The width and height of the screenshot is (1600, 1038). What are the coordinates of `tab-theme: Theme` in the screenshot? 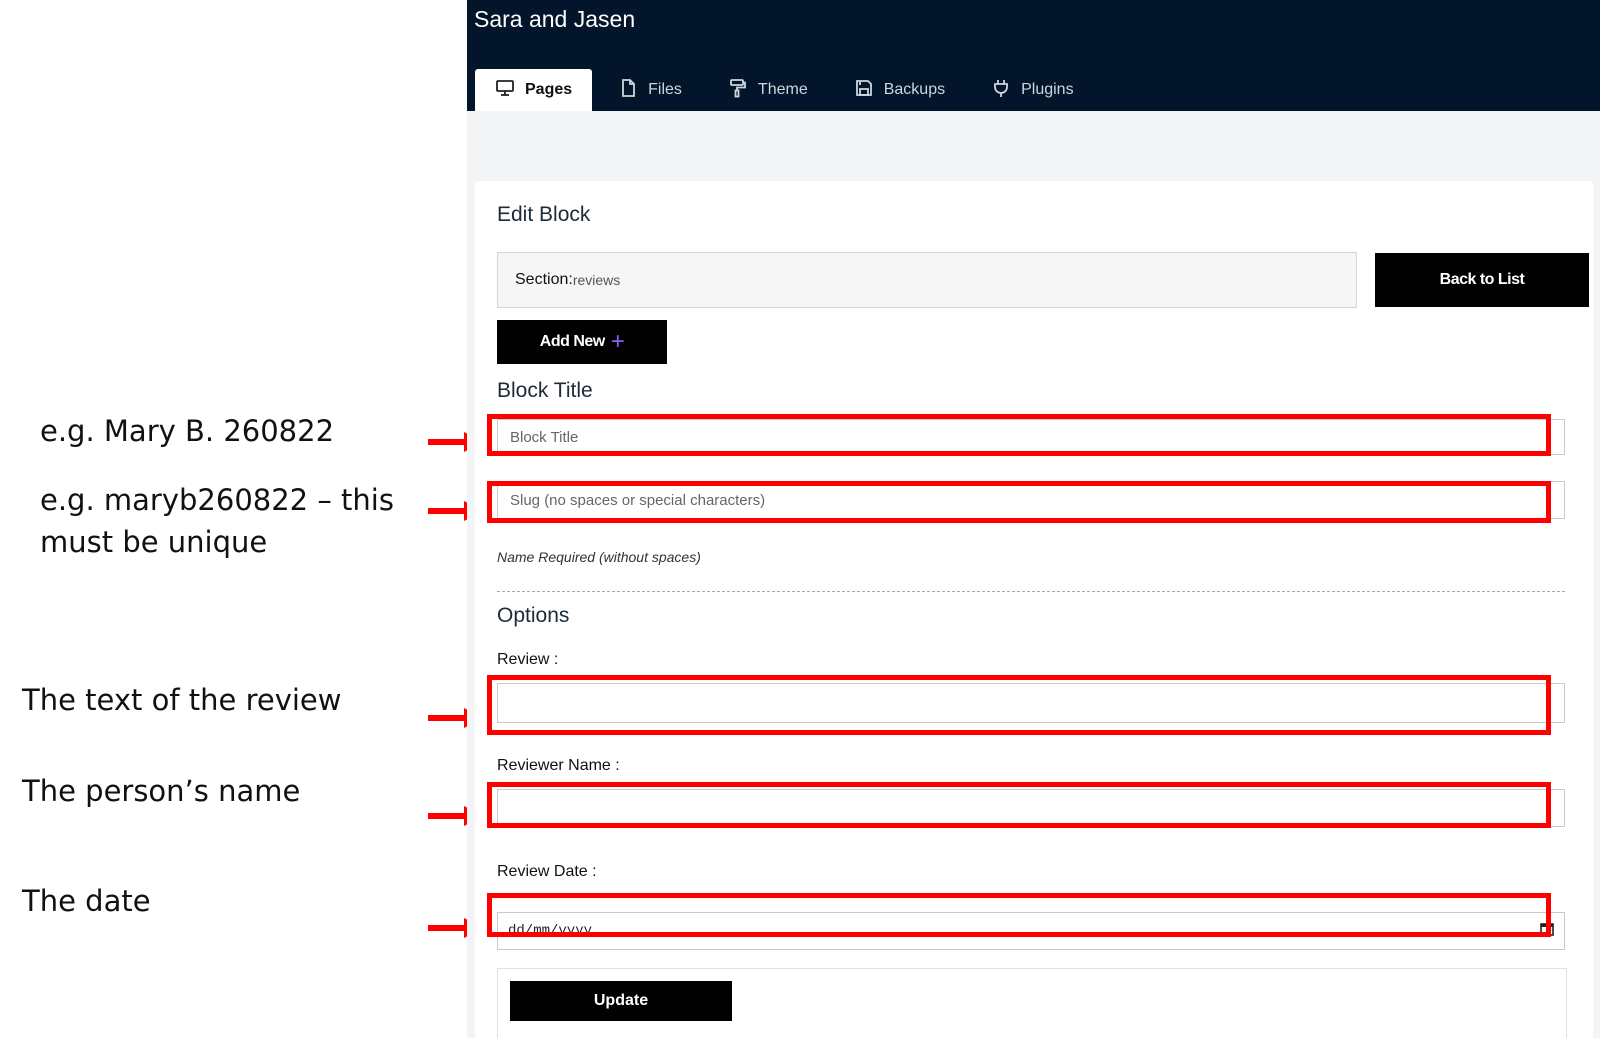 It's located at (768, 90).